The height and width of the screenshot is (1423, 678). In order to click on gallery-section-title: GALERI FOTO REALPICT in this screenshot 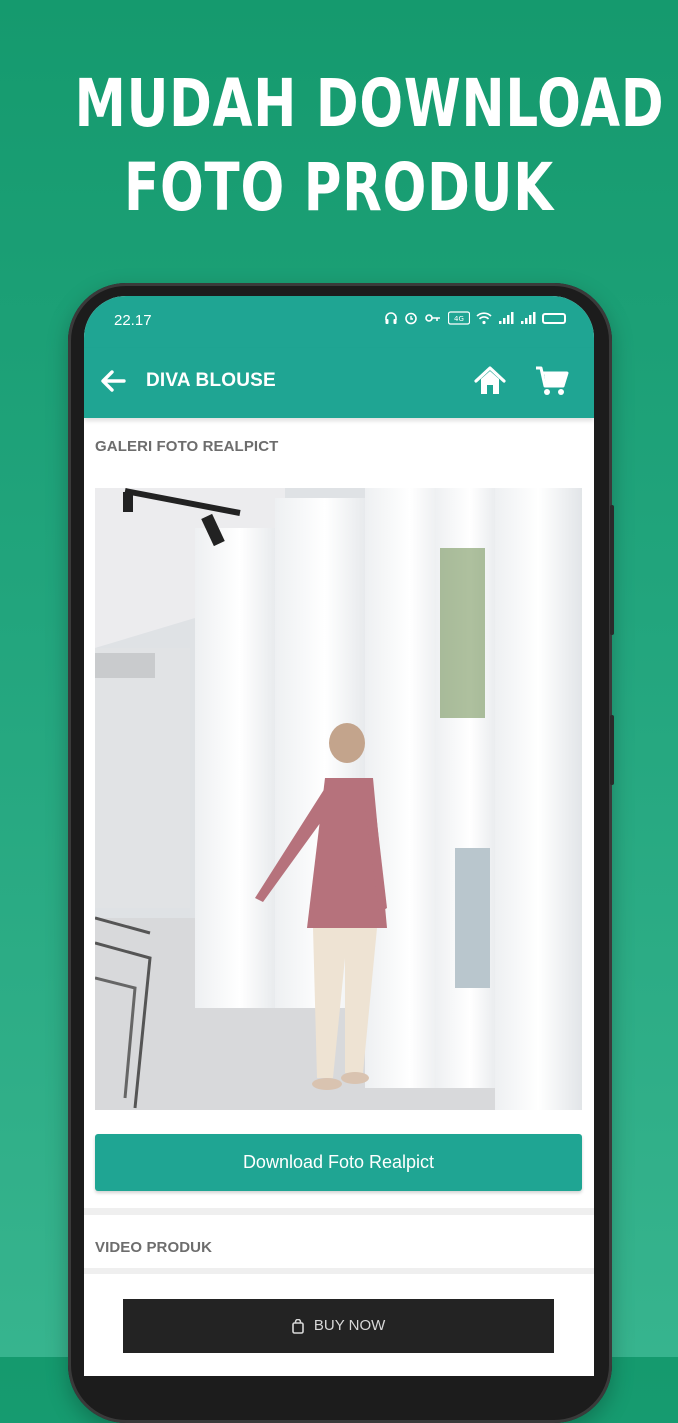, I will do `click(187, 446)`.